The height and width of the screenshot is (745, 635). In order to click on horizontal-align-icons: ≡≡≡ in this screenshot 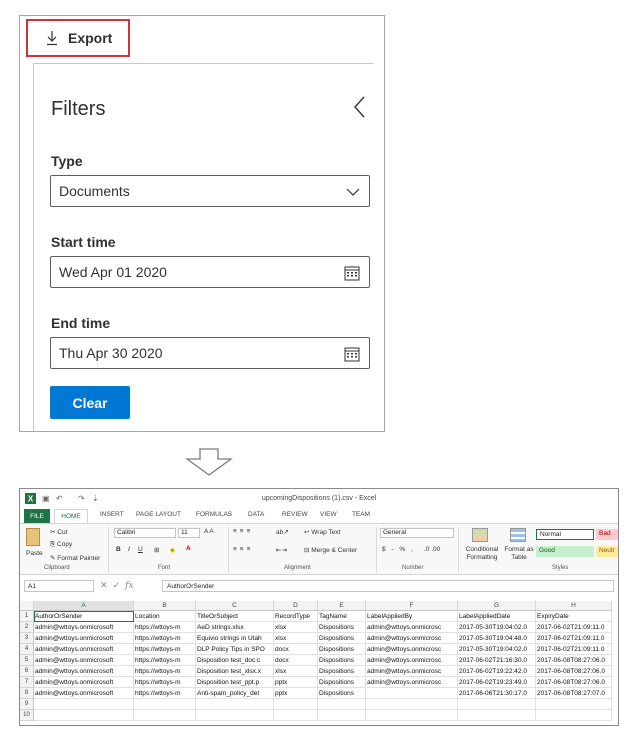, I will do `click(243, 549)`.